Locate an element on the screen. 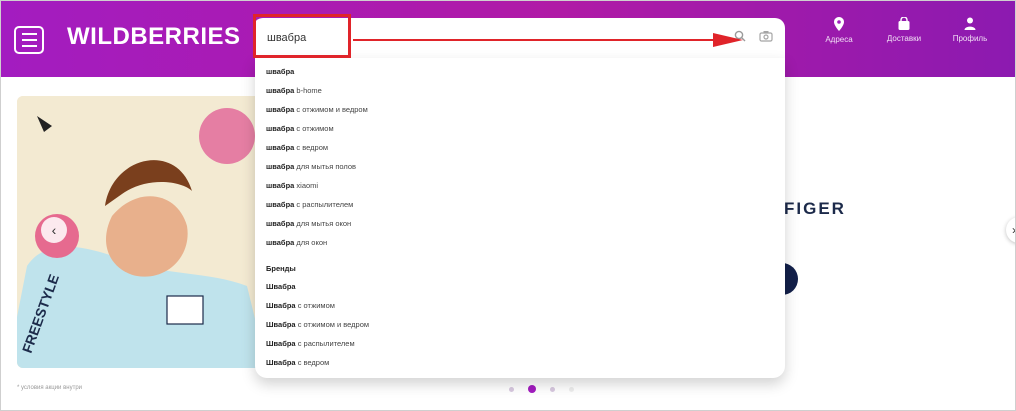  suggestion-item: швабра с отжимом и ведром is located at coordinates (317, 110).